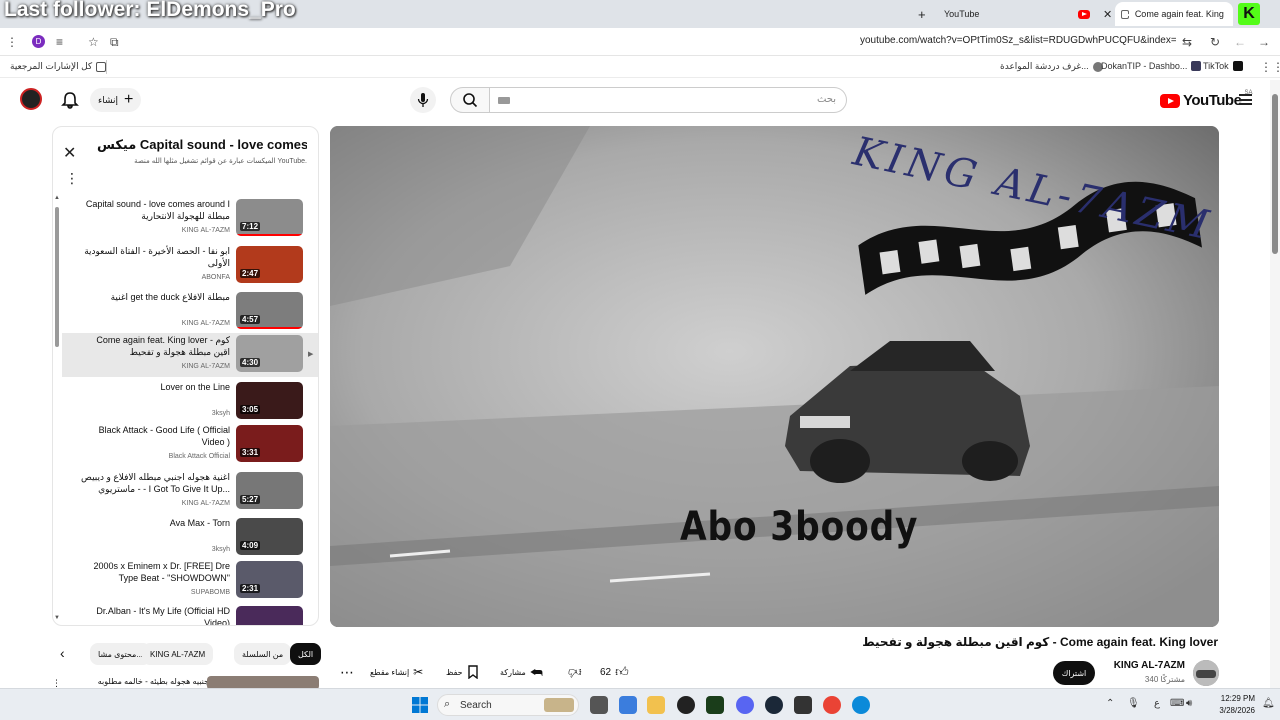  I want to click on clock-date: 3/28/2026, so click(1237, 710).